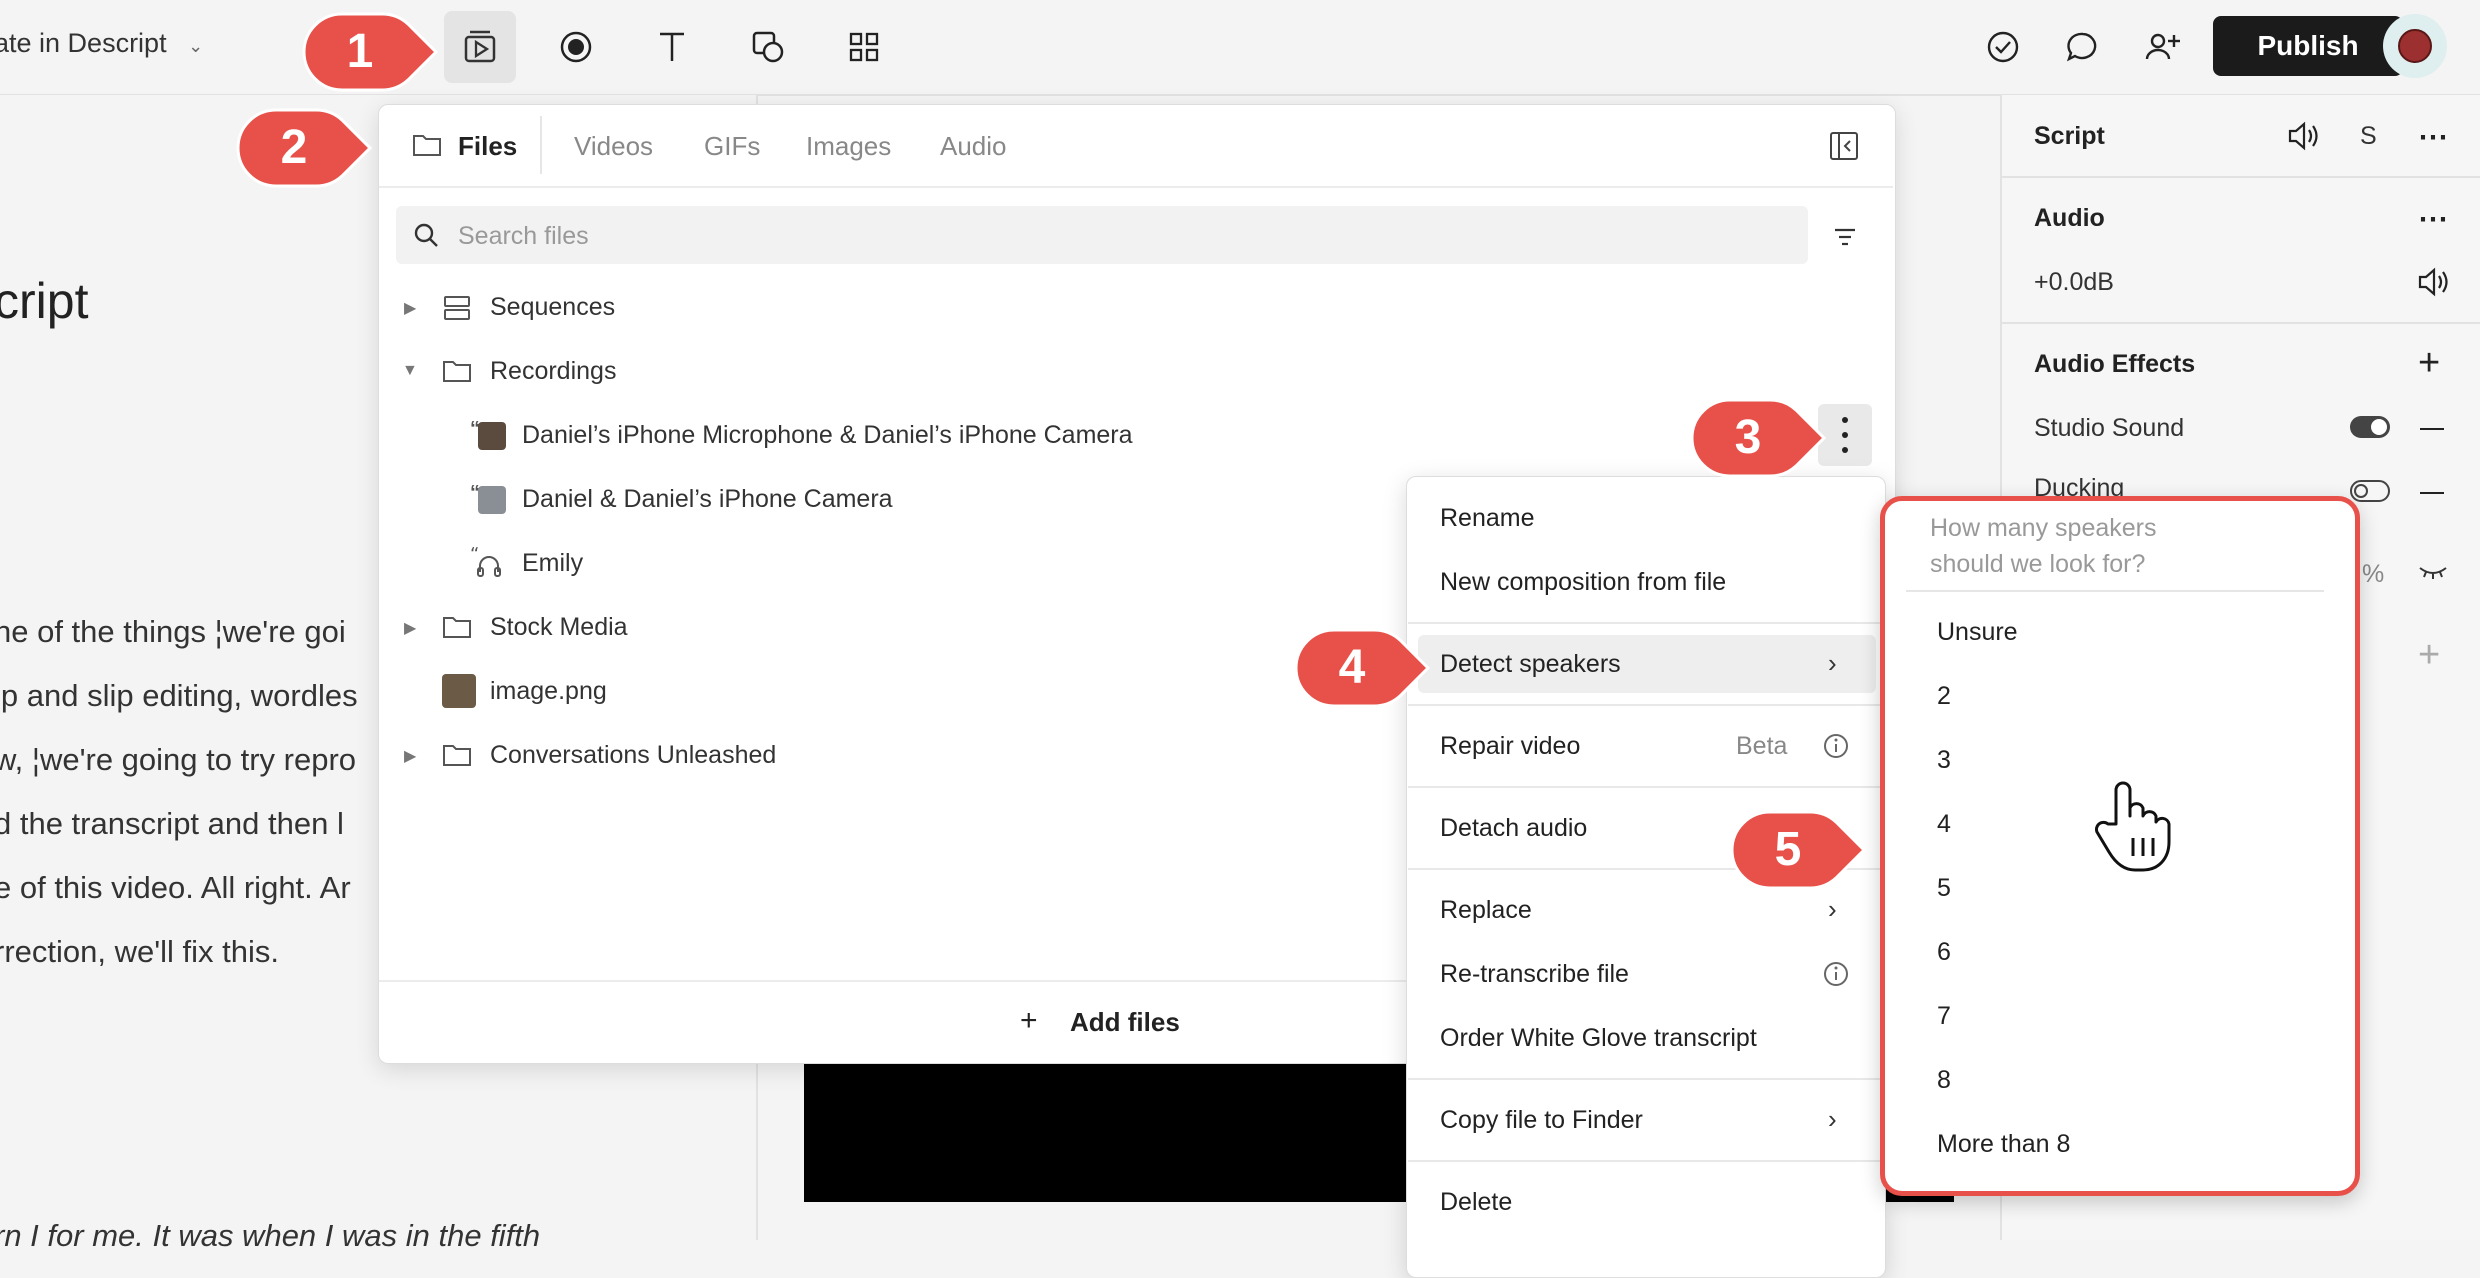 This screenshot has width=2480, height=1278. Describe the element at coordinates (541, 145) in the screenshot. I see `tab-divider` at that location.